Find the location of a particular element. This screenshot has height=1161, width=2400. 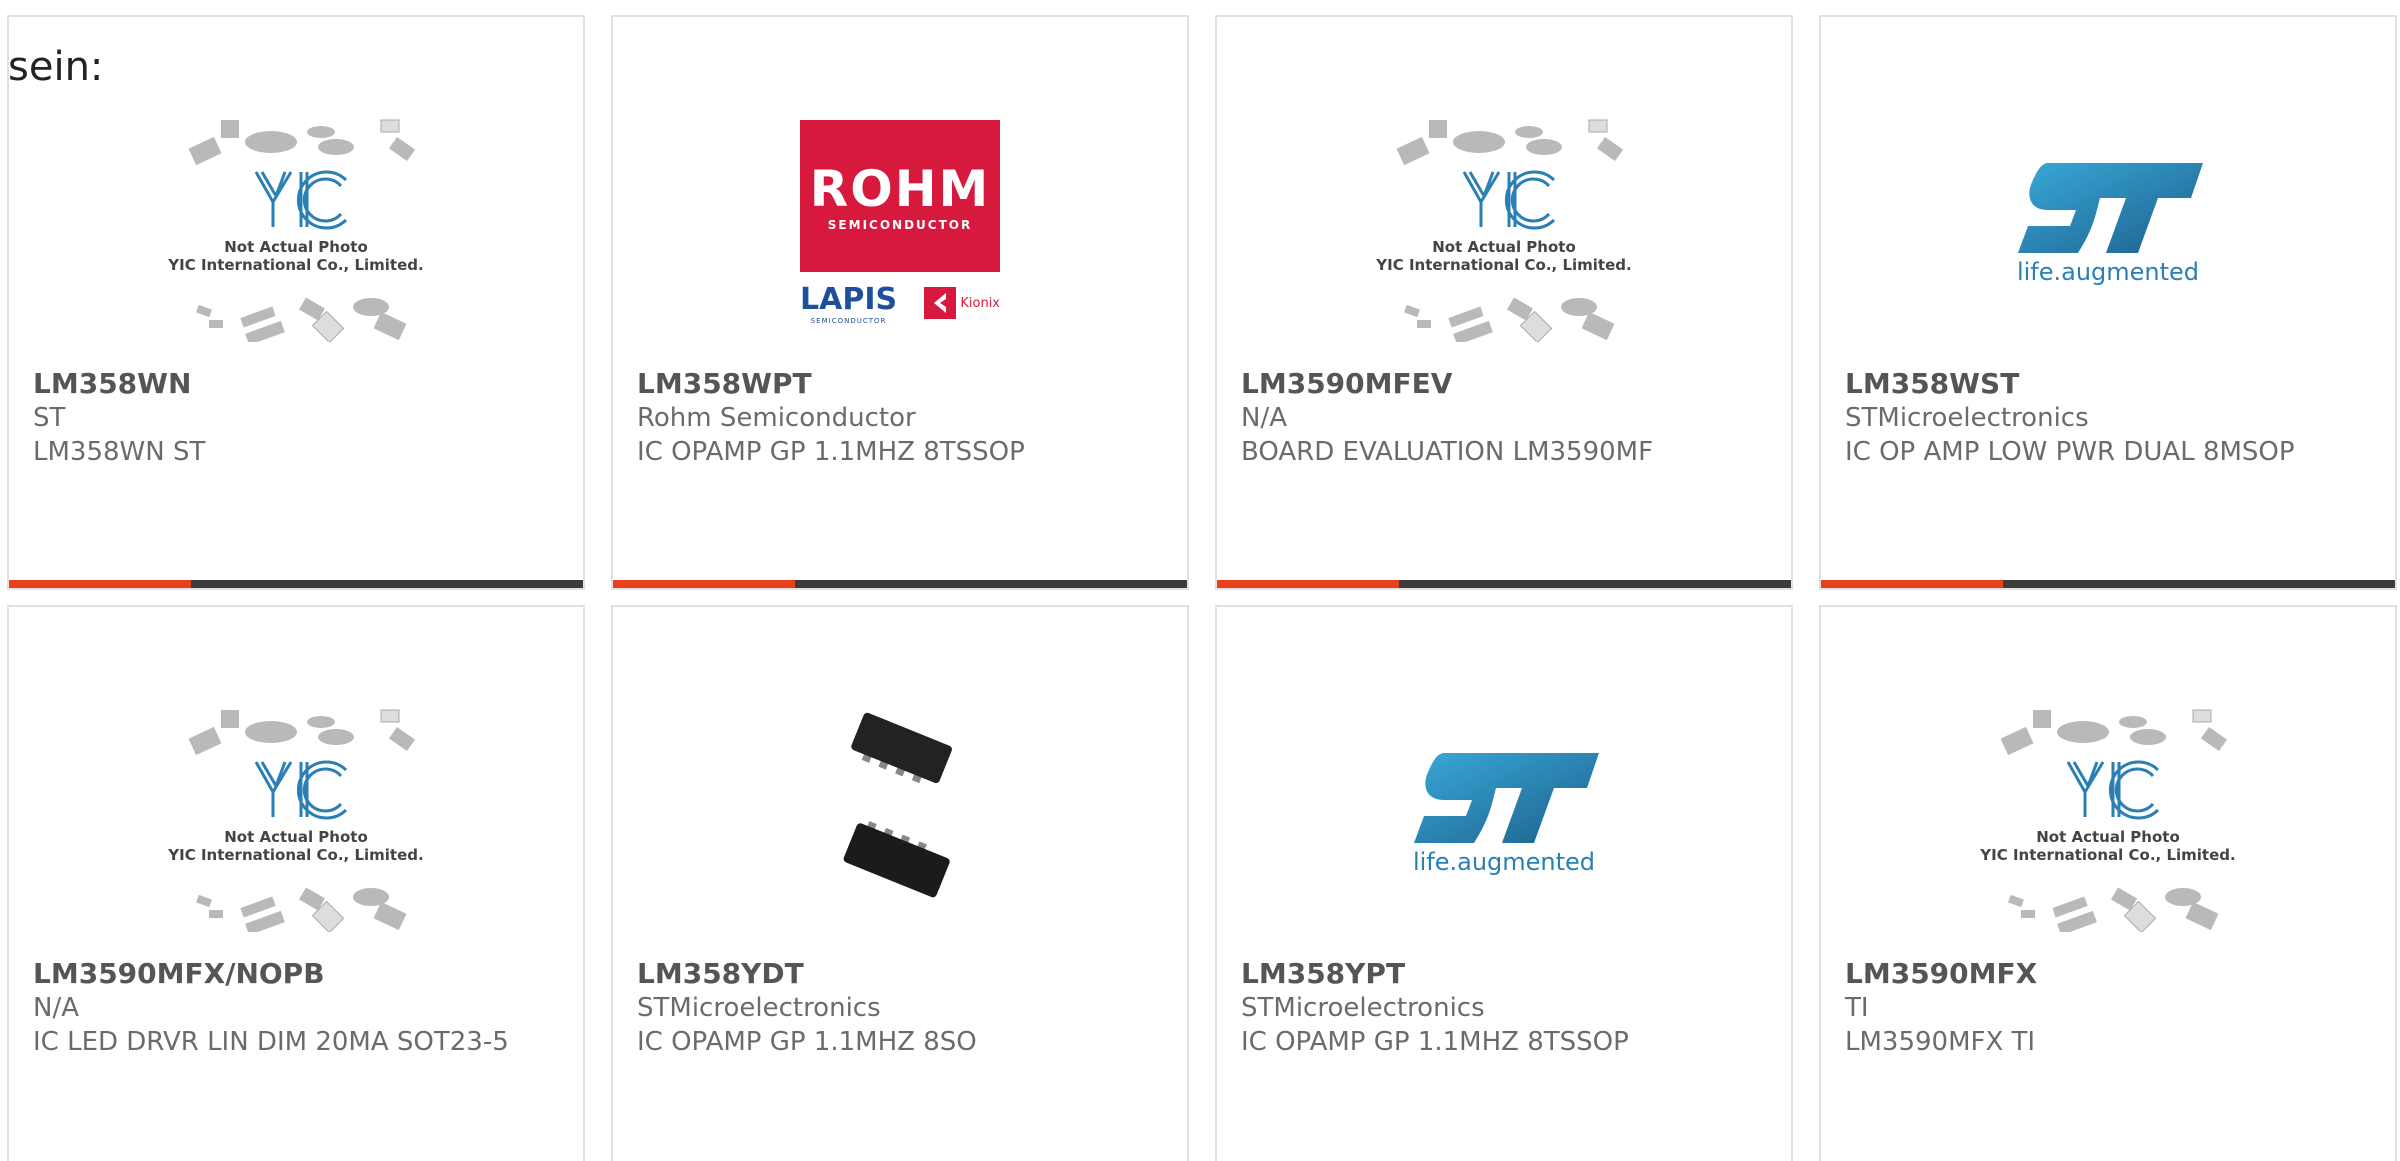

product-description: BOARD EVALUATION LM3590MF is located at coordinates (1447, 452).